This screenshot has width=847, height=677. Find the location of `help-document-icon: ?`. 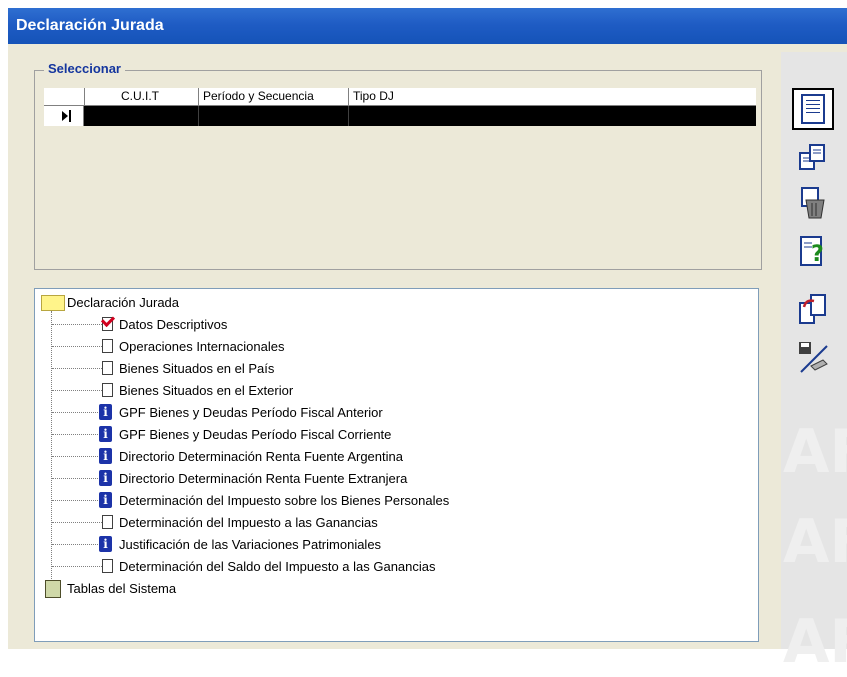

help-document-icon: ? is located at coordinates (812, 251).